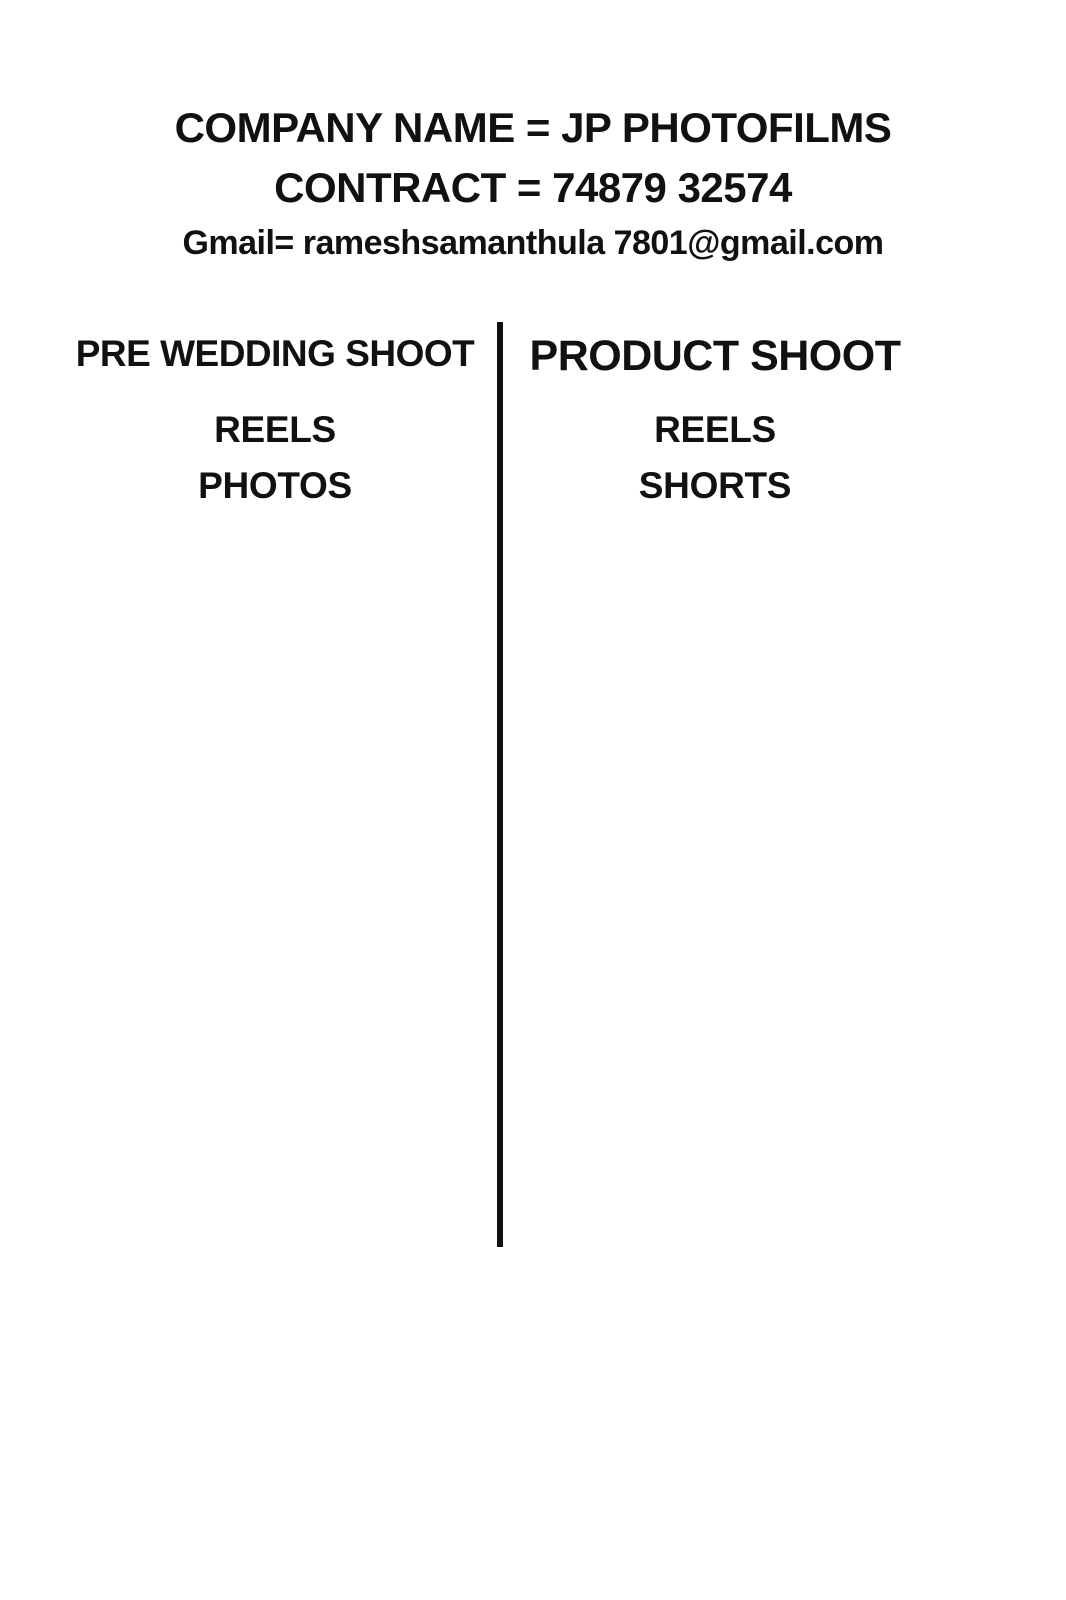  What do you see at coordinates (715, 458) in the screenshot?
I see `service-items: REELS SHORTS` at bounding box center [715, 458].